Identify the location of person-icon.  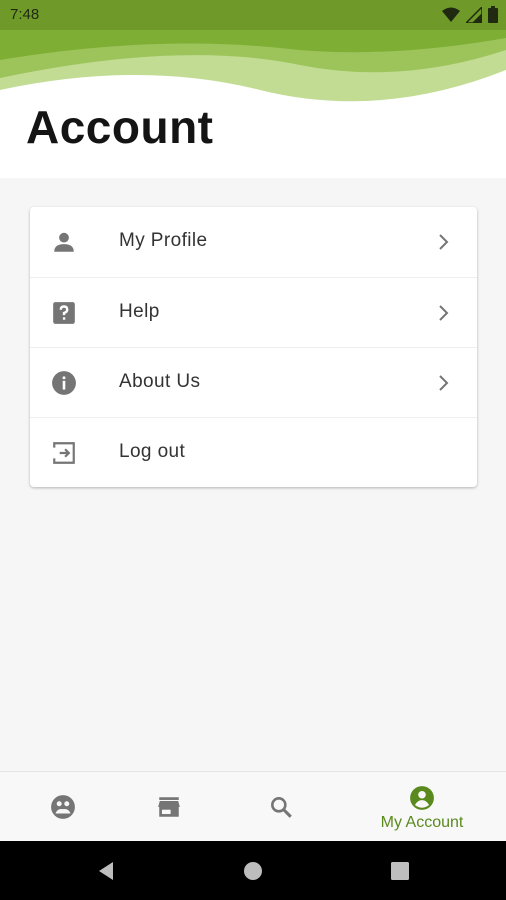
(64, 242).